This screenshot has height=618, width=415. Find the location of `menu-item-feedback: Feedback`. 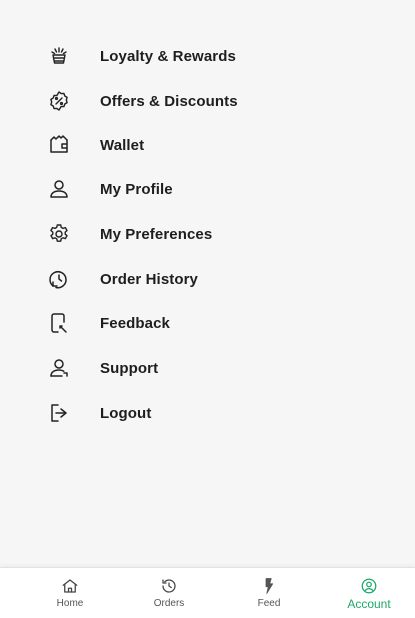

menu-item-feedback: Feedback is located at coordinates (207, 323).